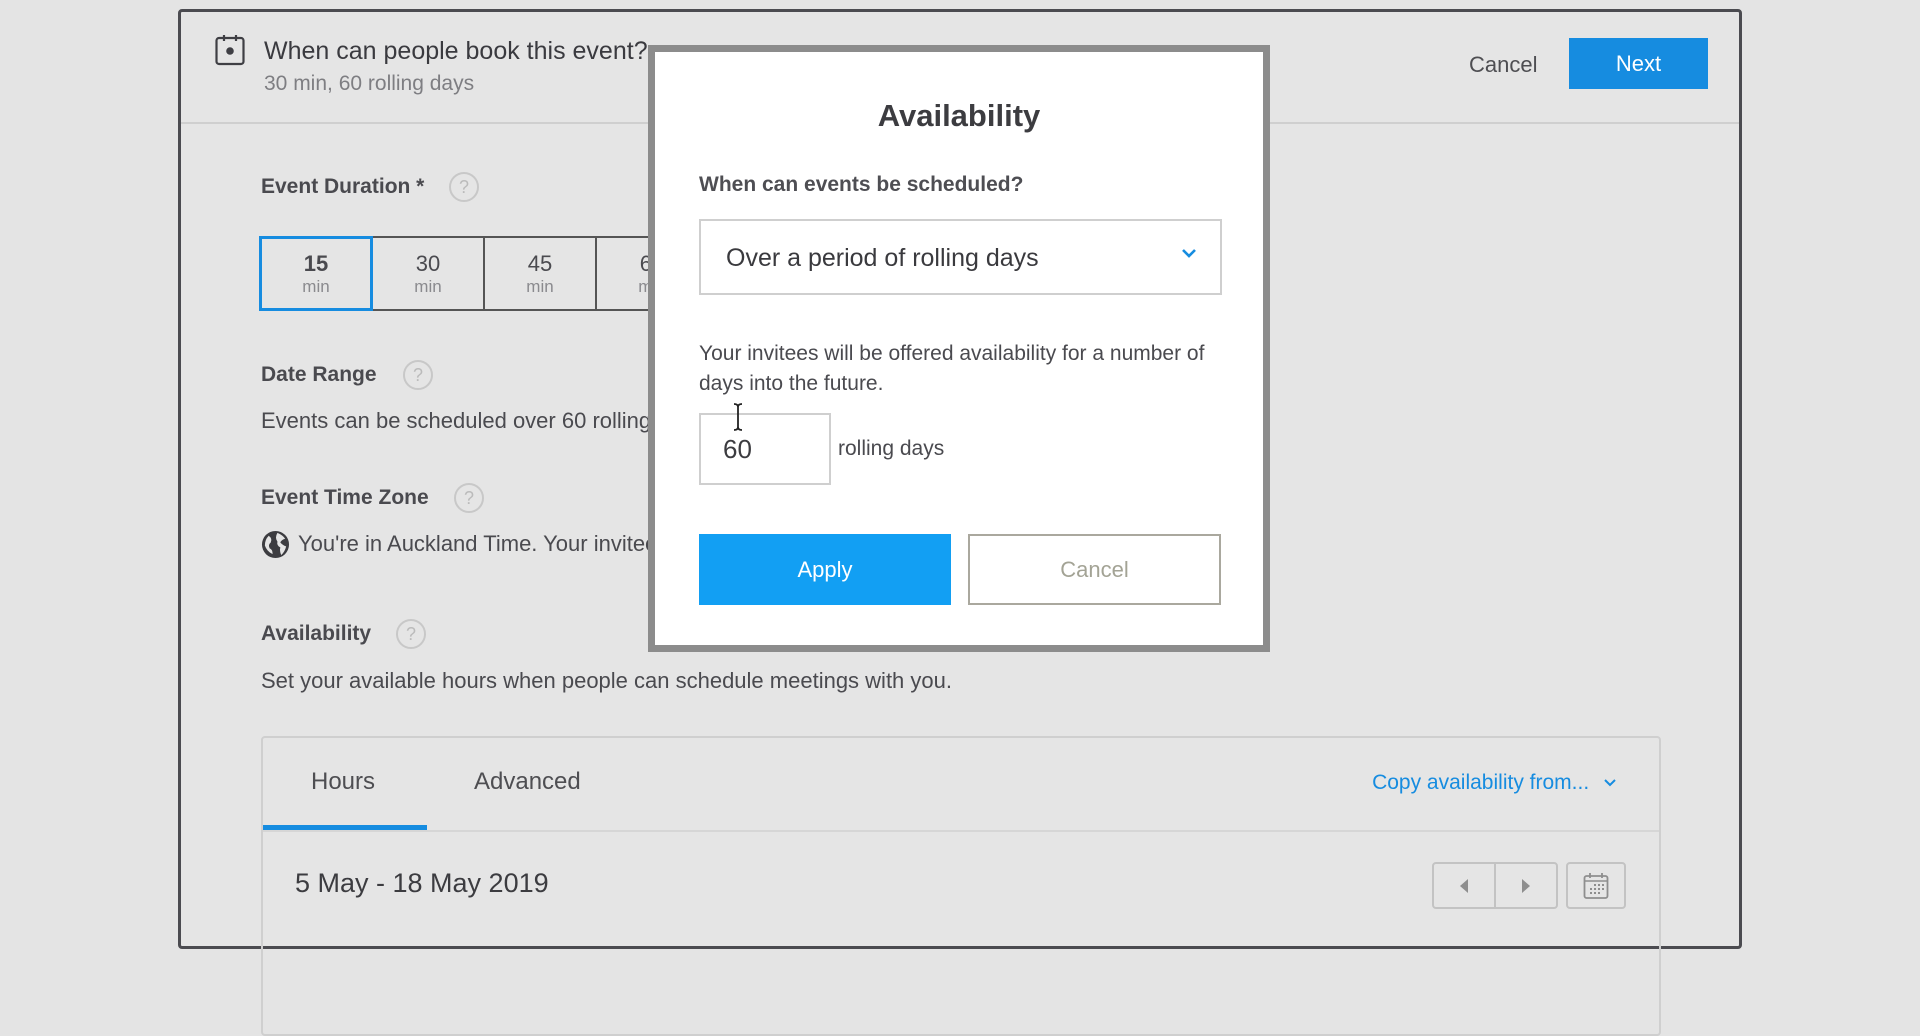 Image resolution: width=1920 pixels, height=1036 pixels. What do you see at coordinates (316, 263) in the screenshot?
I see `duration-value: 15` at bounding box center [316, 263].